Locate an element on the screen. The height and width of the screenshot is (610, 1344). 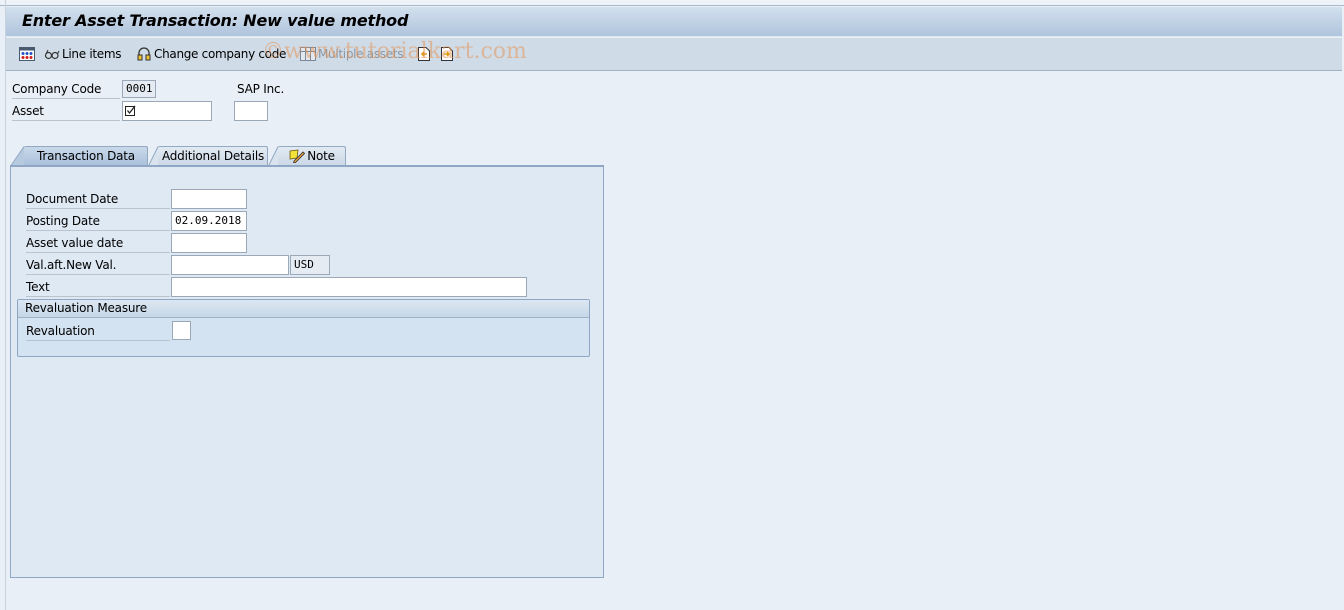
next-document-button is located at coordinates (448, 54).